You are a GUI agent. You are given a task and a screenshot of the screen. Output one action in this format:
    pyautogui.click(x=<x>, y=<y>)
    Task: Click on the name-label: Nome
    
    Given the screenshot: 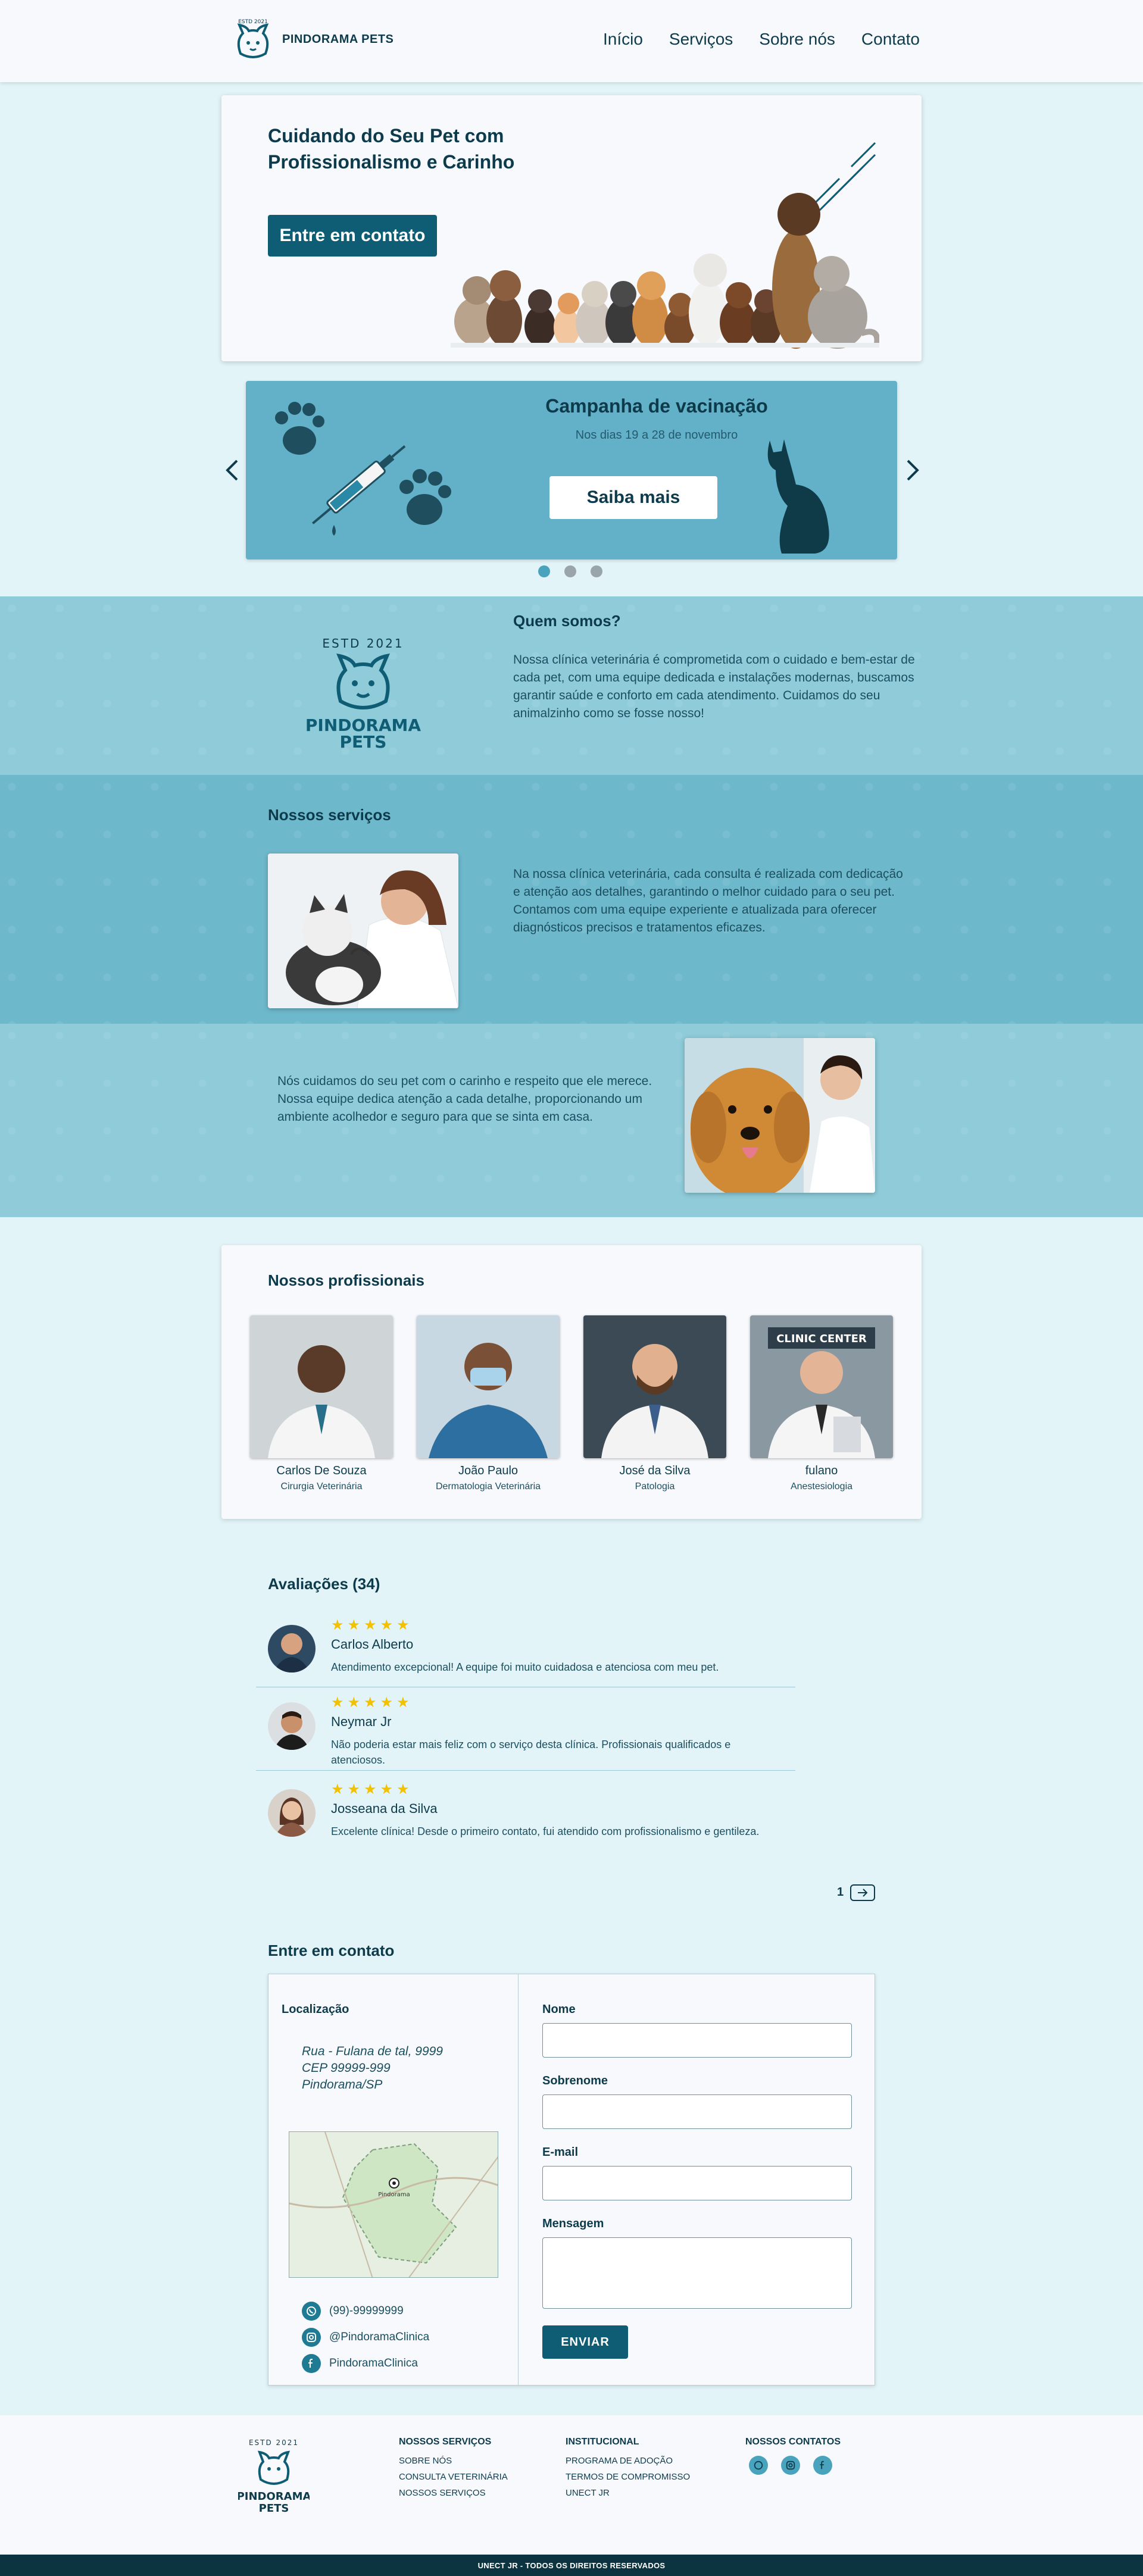 What is the action you would take?
    pyautogui.click(x=559, y=2009)
    